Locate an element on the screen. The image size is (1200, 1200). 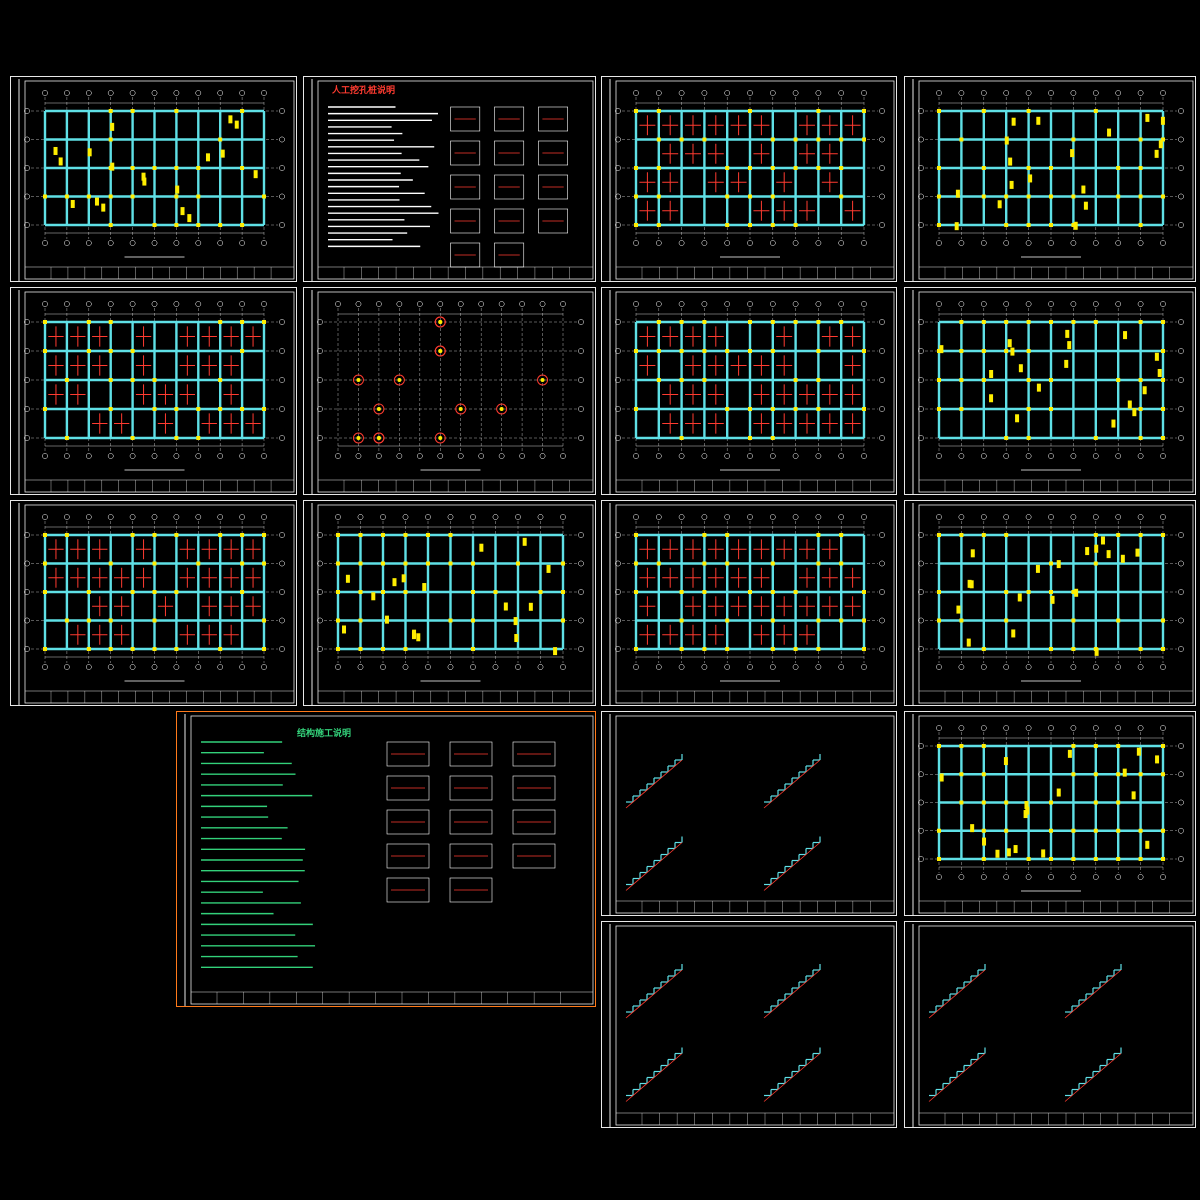
sheet-stair-plan-beam is located at coordinates (1050, 813).